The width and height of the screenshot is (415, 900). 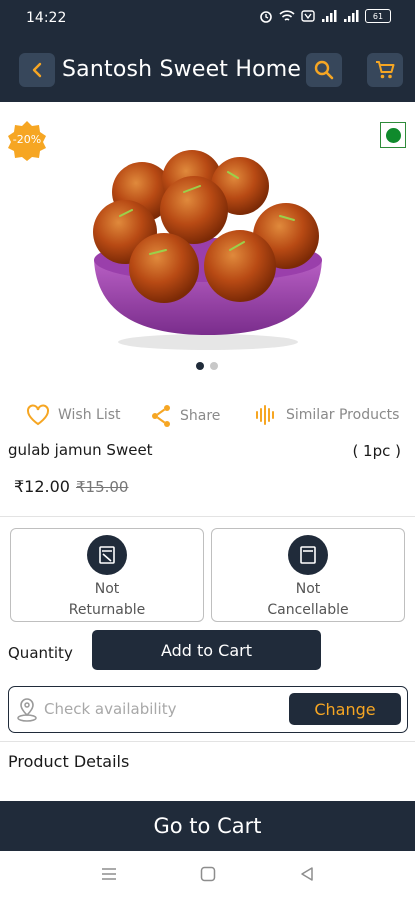 I want to click on back-nav-icon, so click(x=307, y=874).